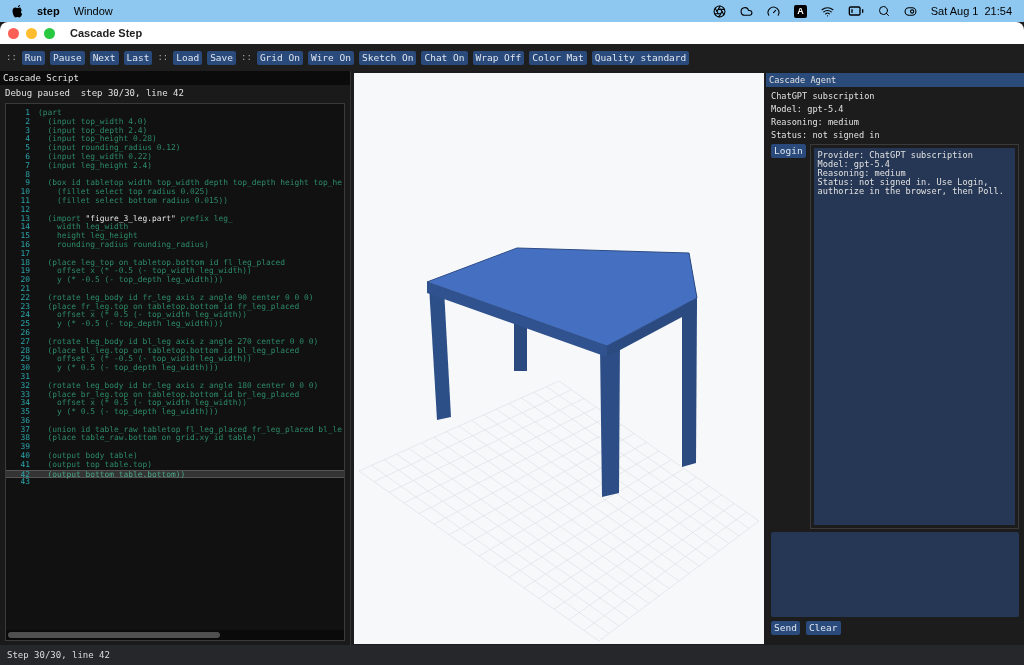  What do you see at coordinates (785, 628) in the screenshot?
I see `agent-button: Send` at bounding box center [785, 628].